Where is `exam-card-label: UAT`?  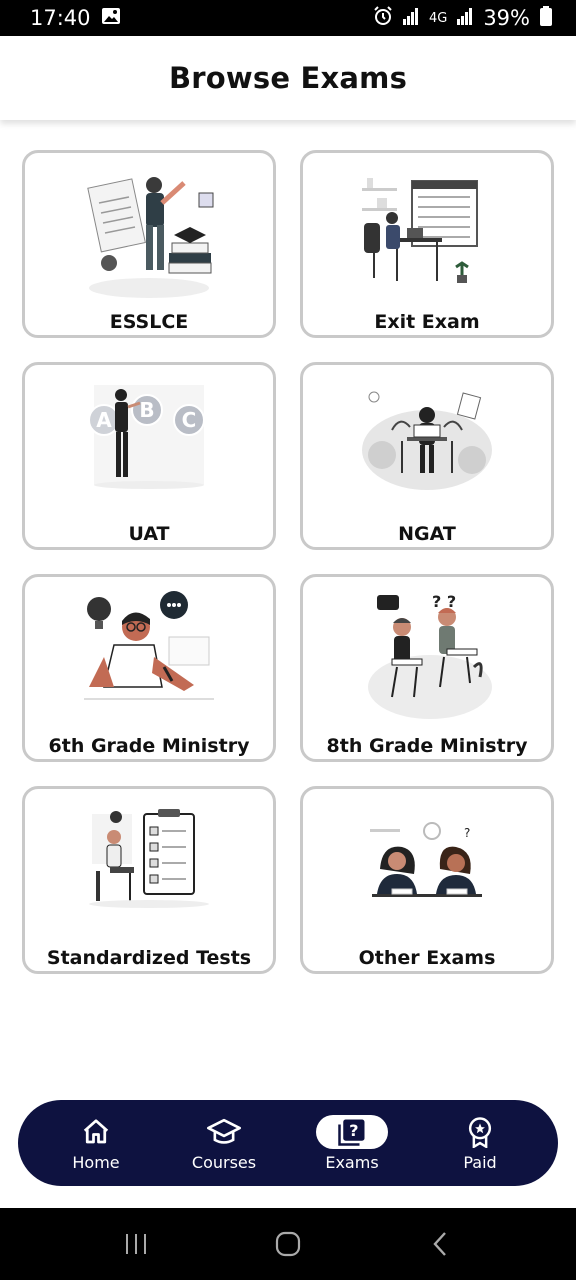 exam-card-label: UAT is located at coordinates (149, 534).